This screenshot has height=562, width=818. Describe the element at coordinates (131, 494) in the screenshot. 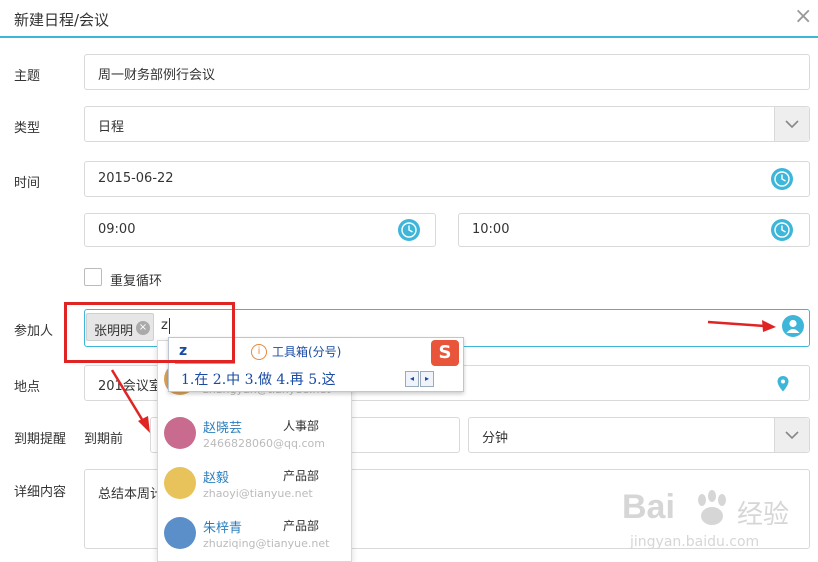

I see `details-value: 总结本周计` at that location.